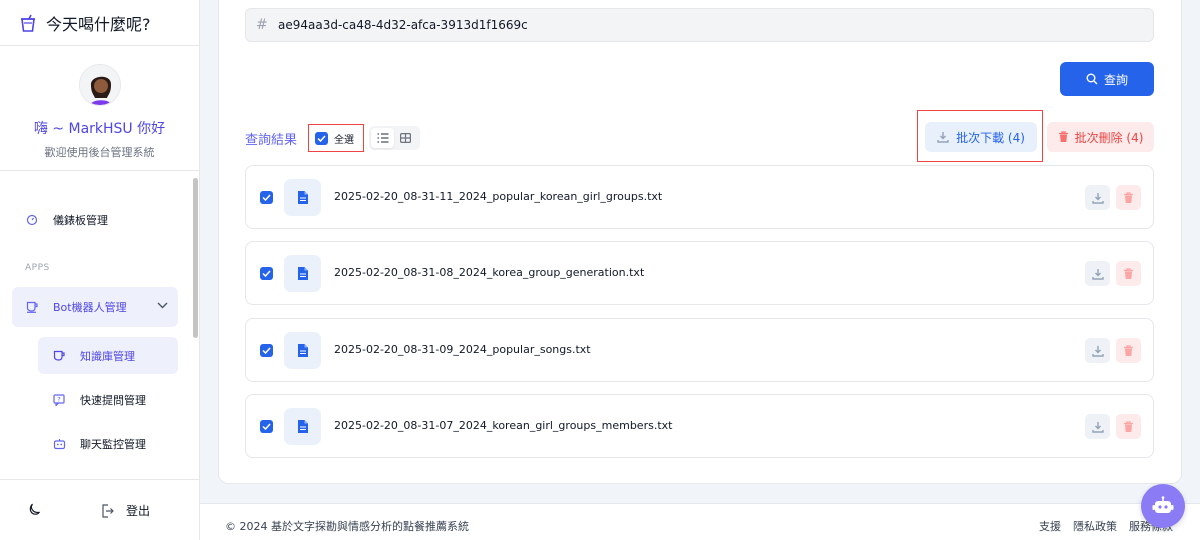 Image resolution: width=1200 pixels, height=540 pixels. I want to click on avatar, so click(99, 85).